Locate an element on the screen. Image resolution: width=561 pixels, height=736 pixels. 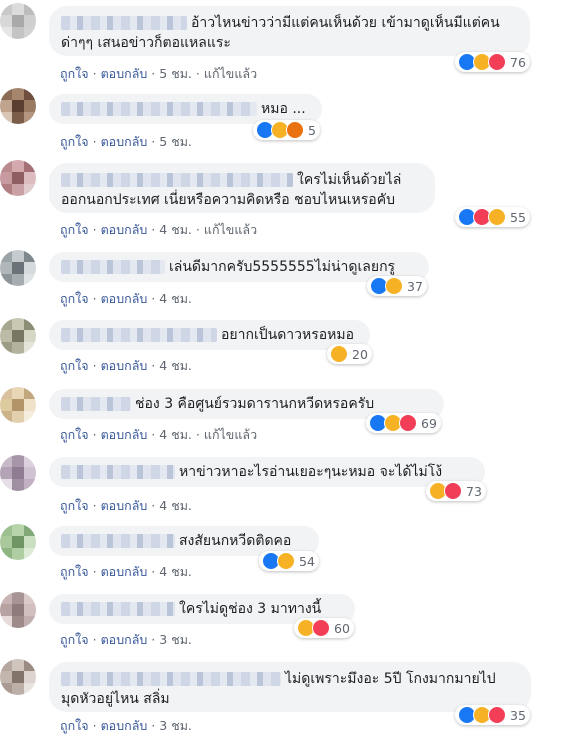
reaction-count: 60 is located at coordinates (342, 628).